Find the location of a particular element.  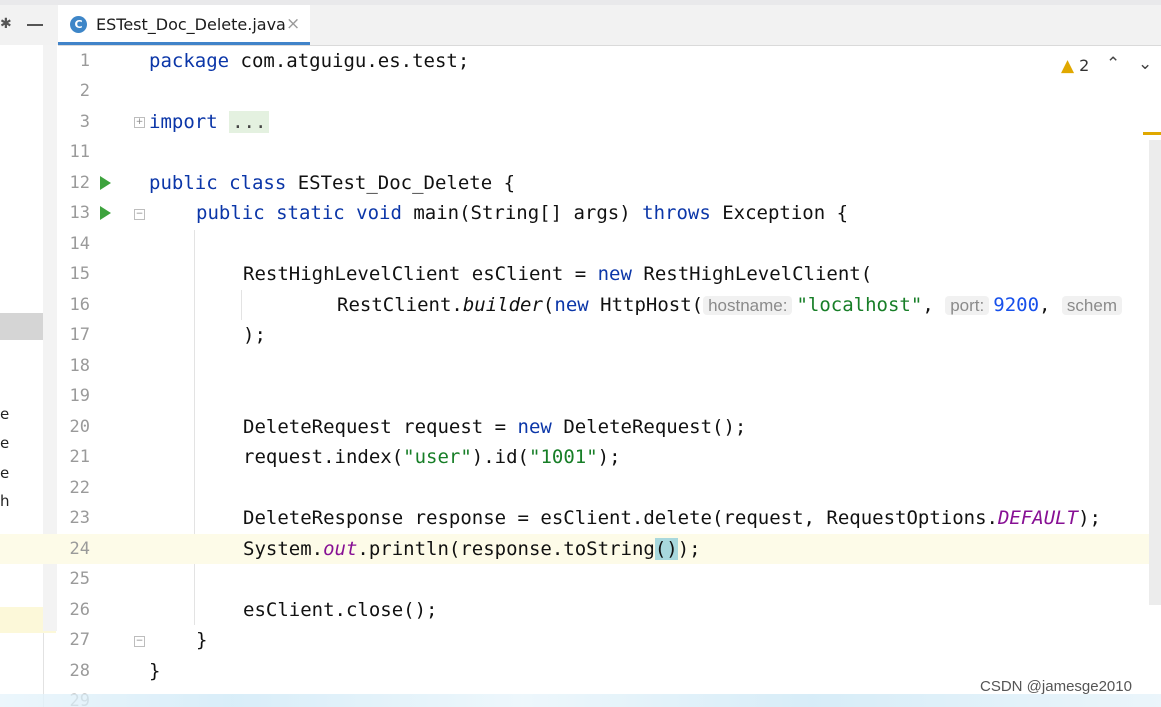

method-name: builder is located at coordinates (502, 305).